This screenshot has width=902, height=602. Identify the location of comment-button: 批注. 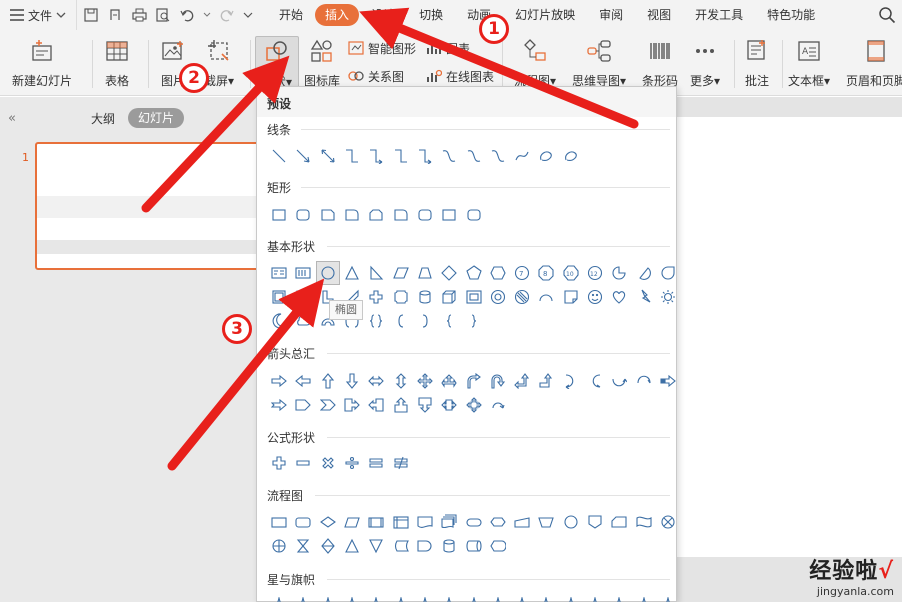
(757, 64).